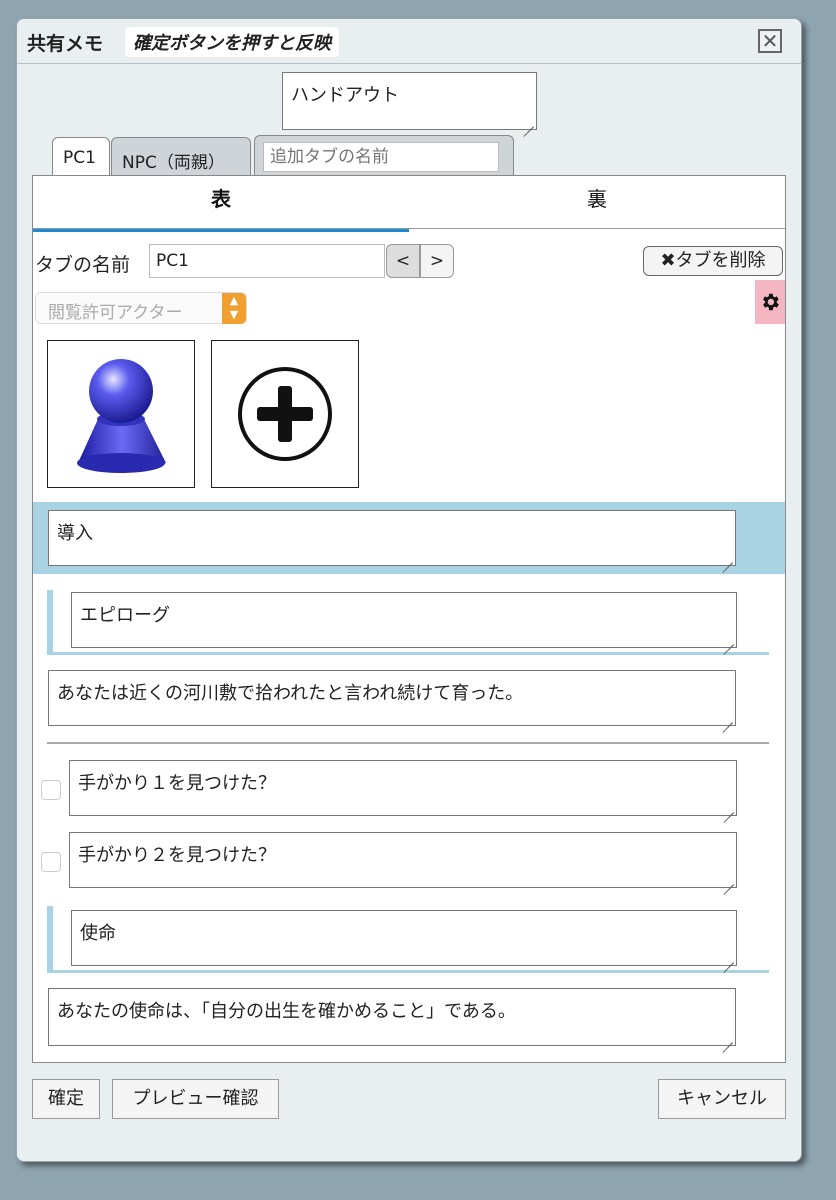  I want to click on avatar-image-tile, so click(121, 414).